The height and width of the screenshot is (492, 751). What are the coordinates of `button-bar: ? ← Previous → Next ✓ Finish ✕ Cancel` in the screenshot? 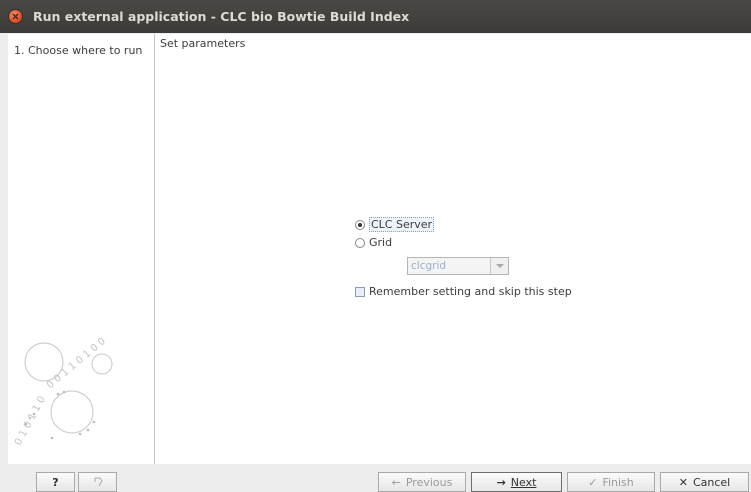 It's located at (375, 478).